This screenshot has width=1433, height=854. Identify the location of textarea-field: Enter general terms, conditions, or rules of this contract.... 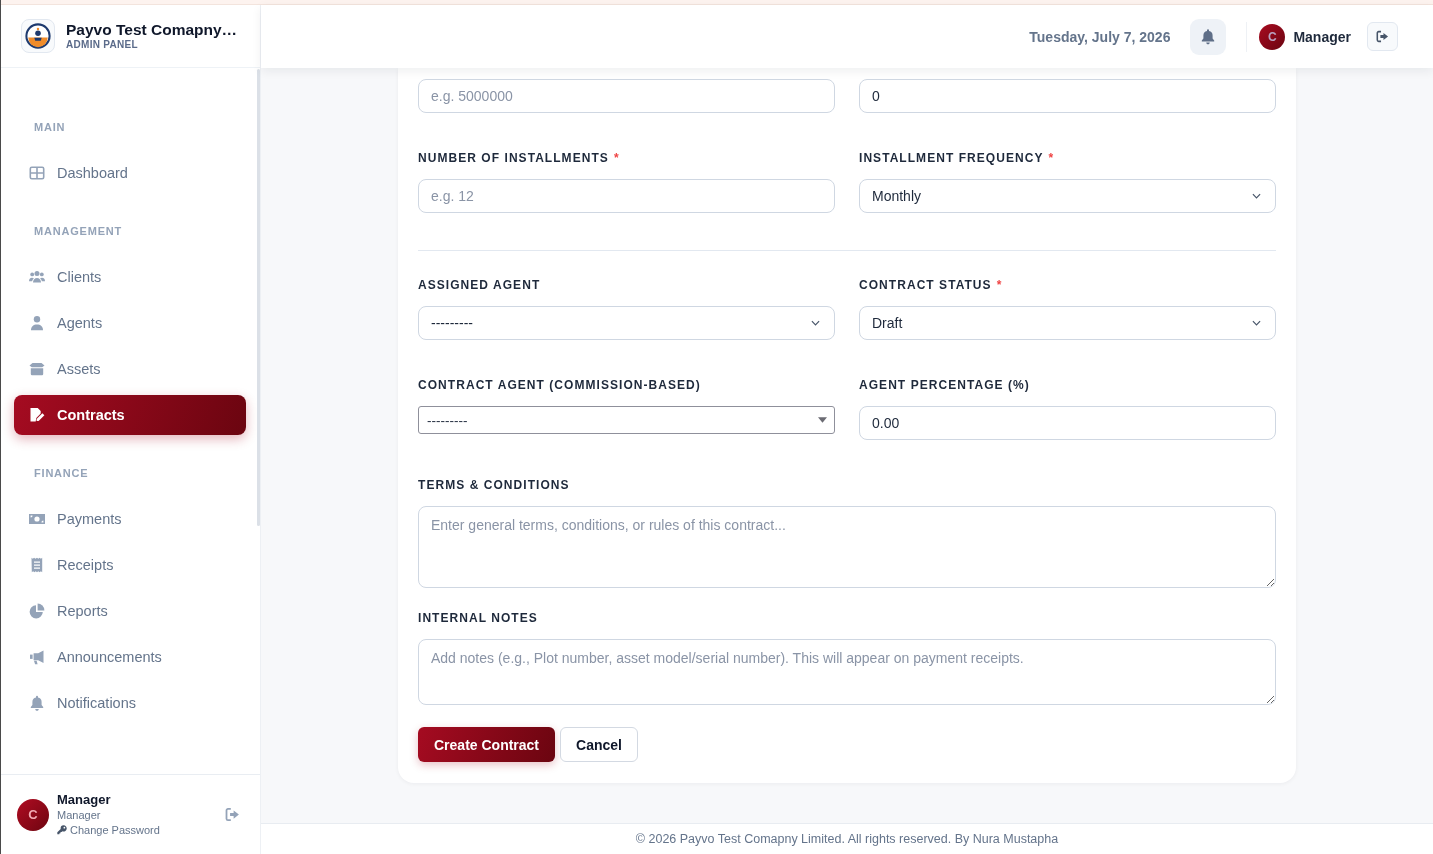
(847, 547).